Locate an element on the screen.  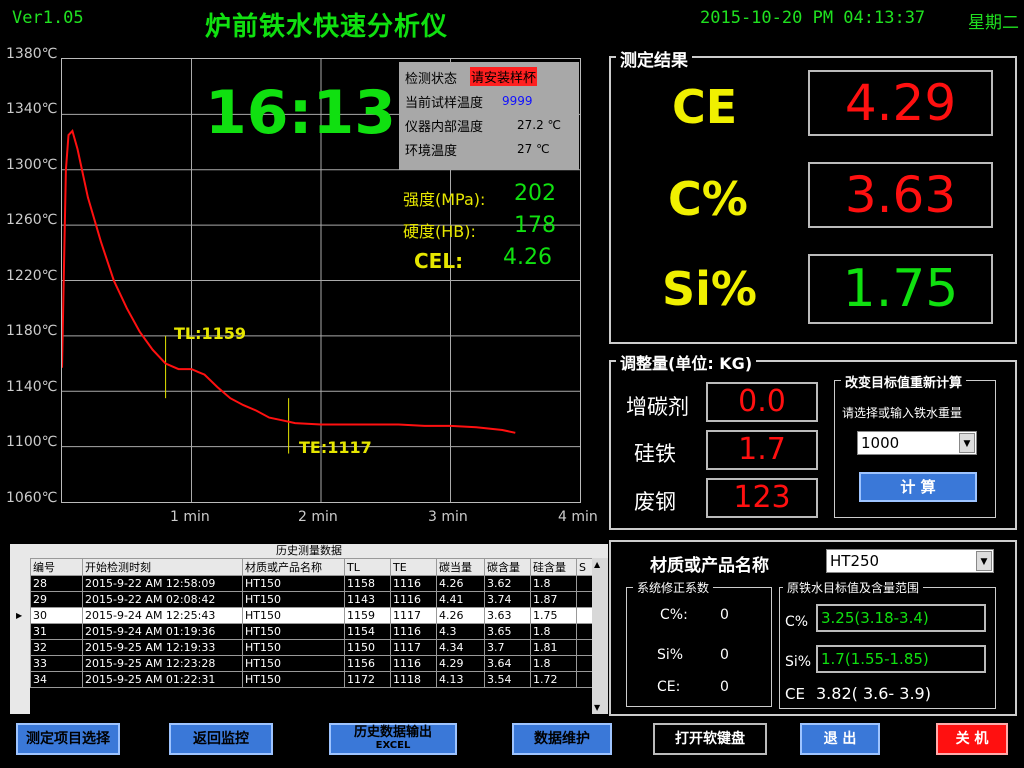
table-cell: 1158 is located at coordinates (367, 583).